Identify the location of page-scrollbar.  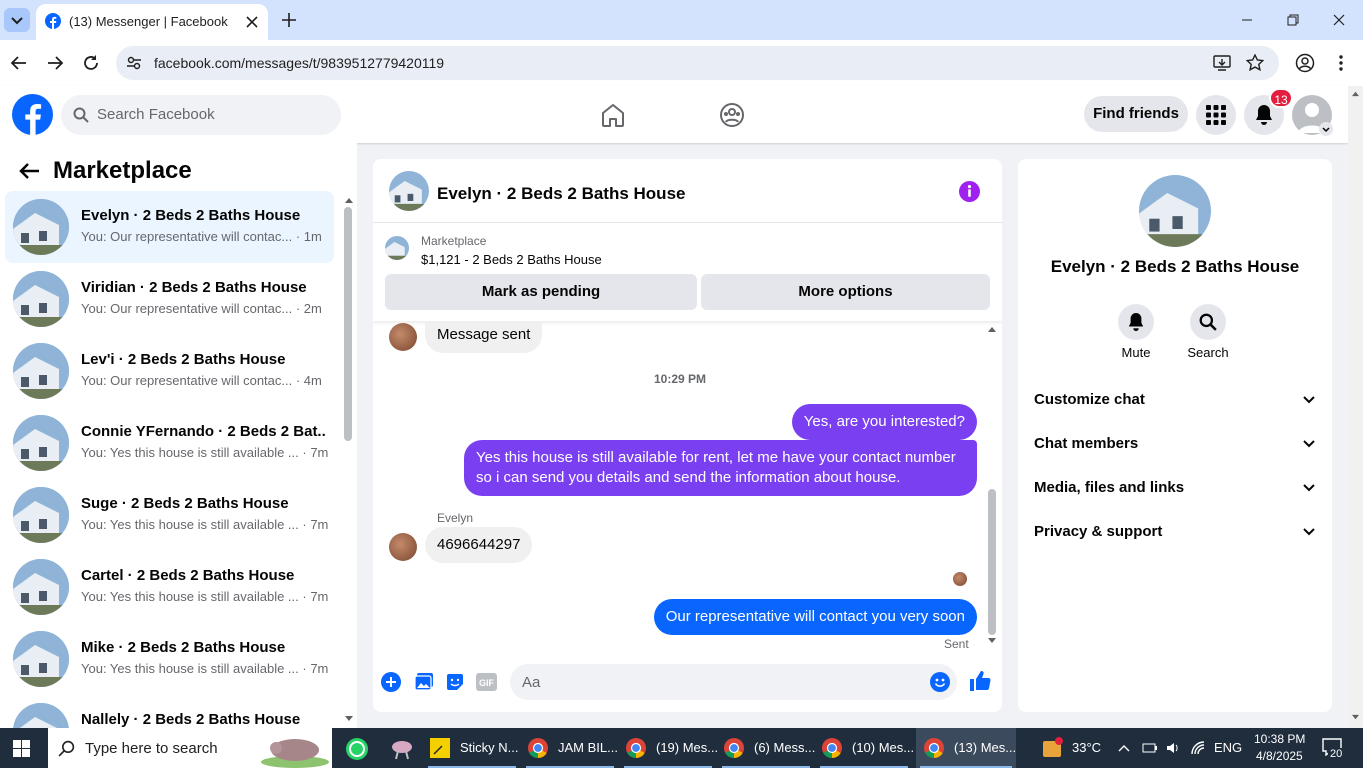
(1355, 407).